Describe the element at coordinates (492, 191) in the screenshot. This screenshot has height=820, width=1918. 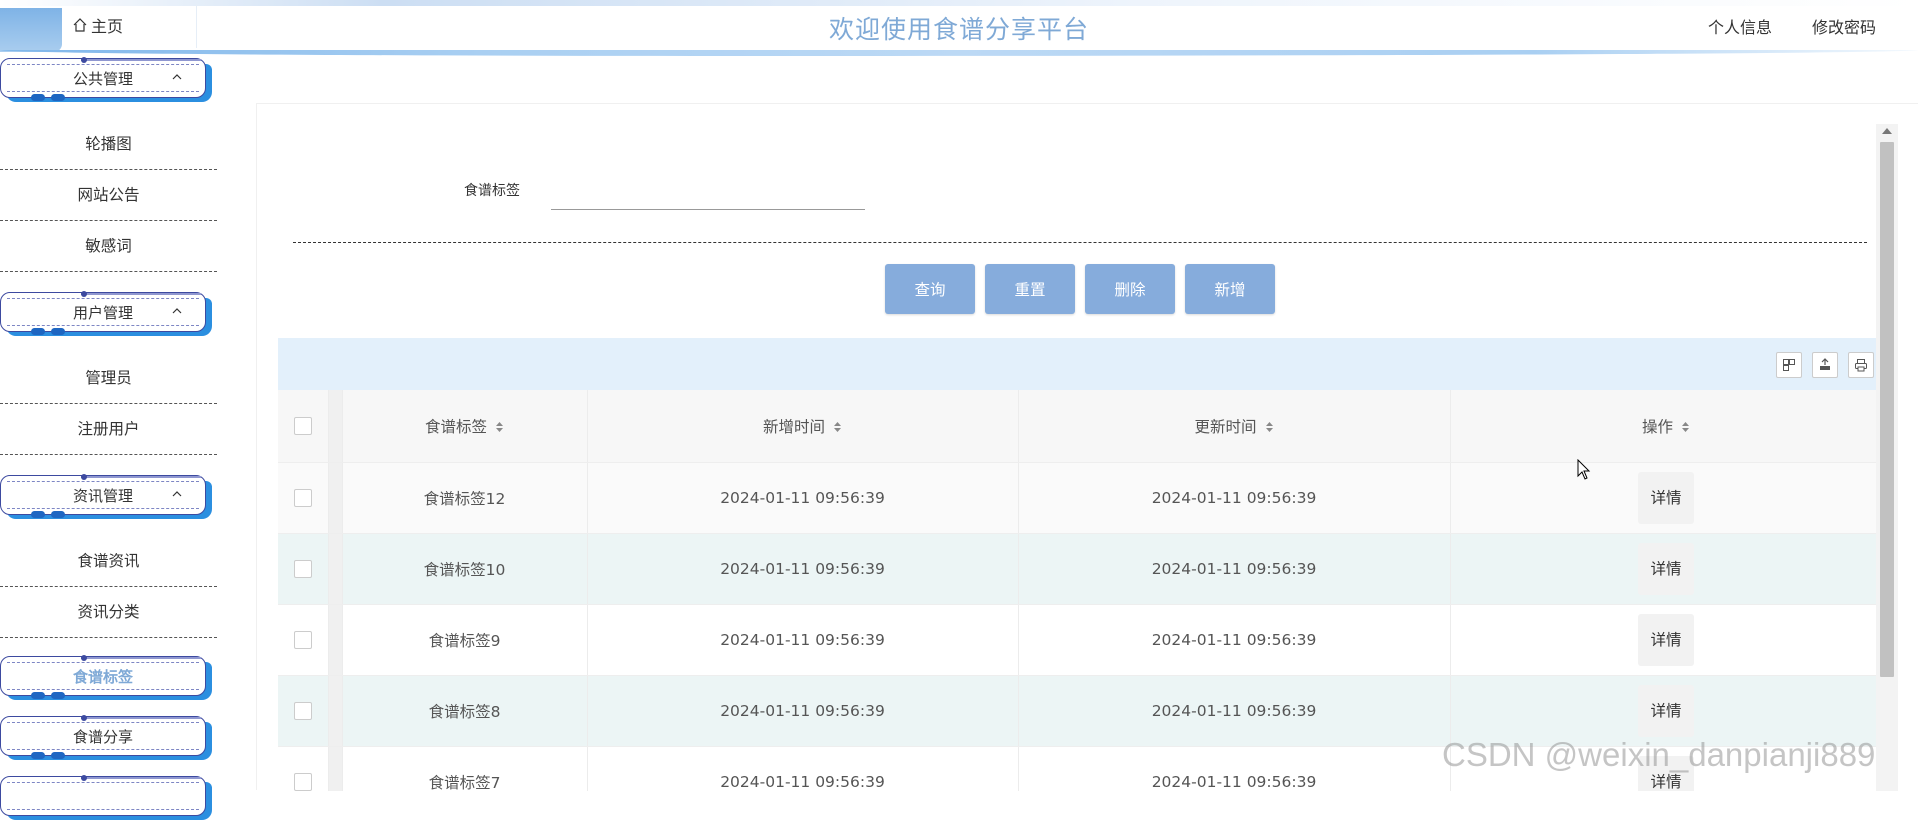
I see `search-label: 食谱标签` at that location.